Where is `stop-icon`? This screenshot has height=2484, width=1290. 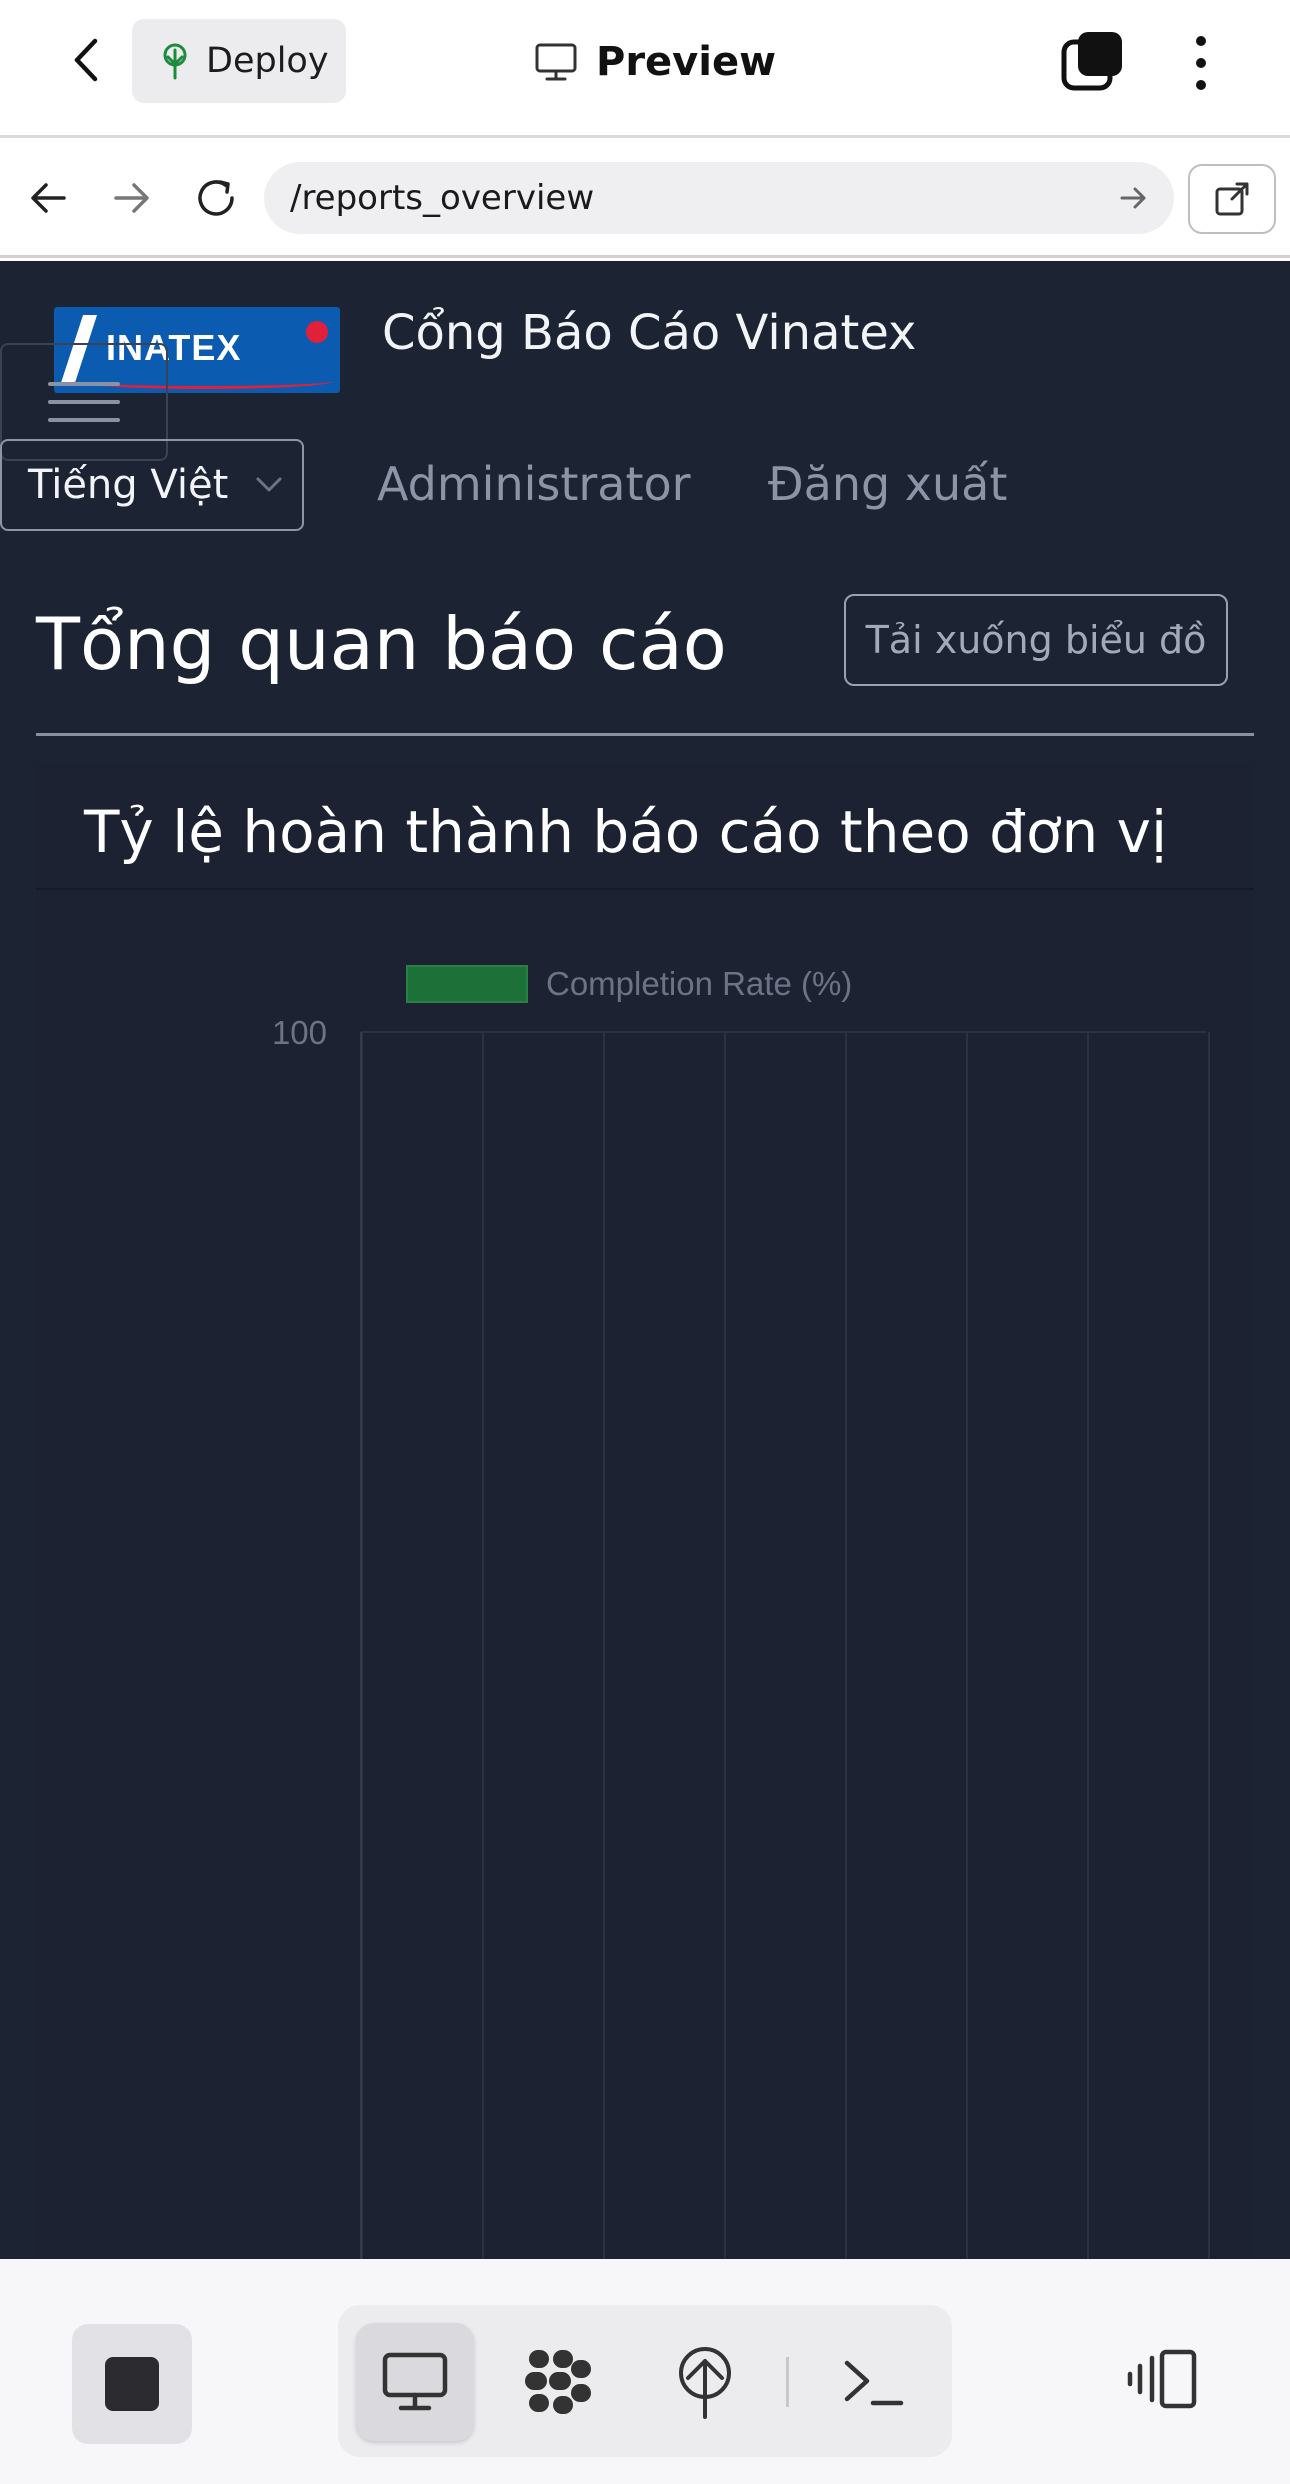
stop-icon is located at coordinates (132, 2384).